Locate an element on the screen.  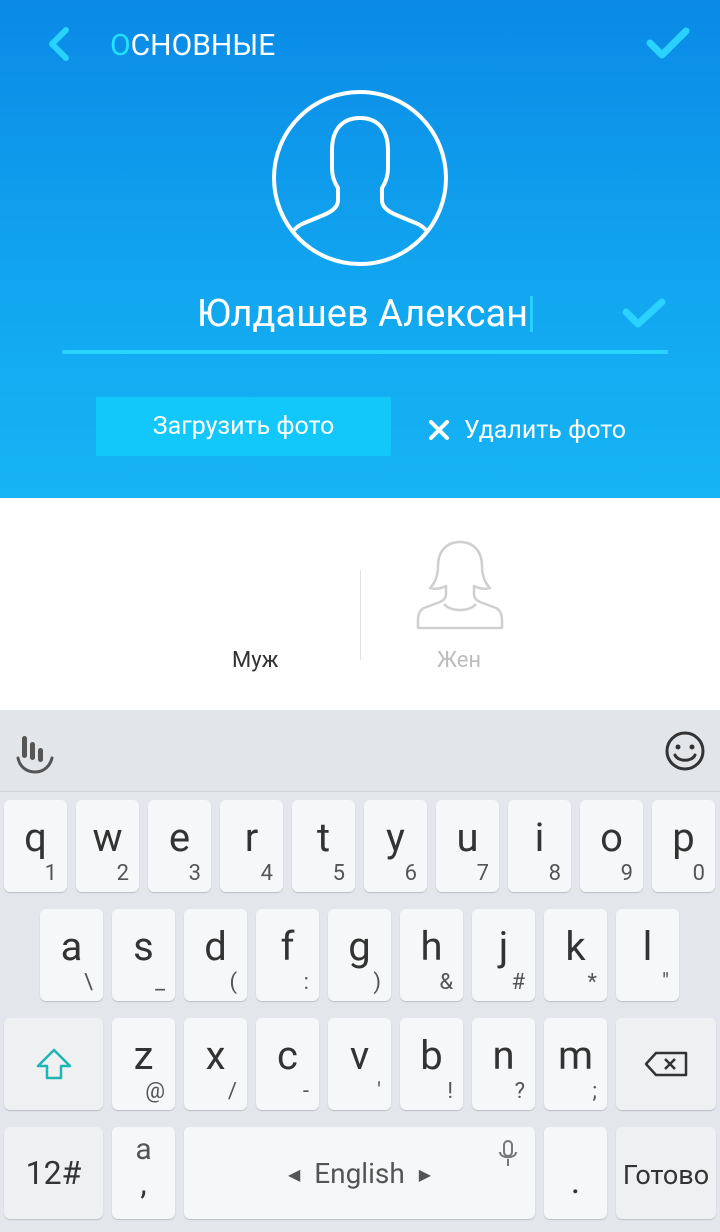
key-secondary-label: ? is located at coordinates (519, 1091).